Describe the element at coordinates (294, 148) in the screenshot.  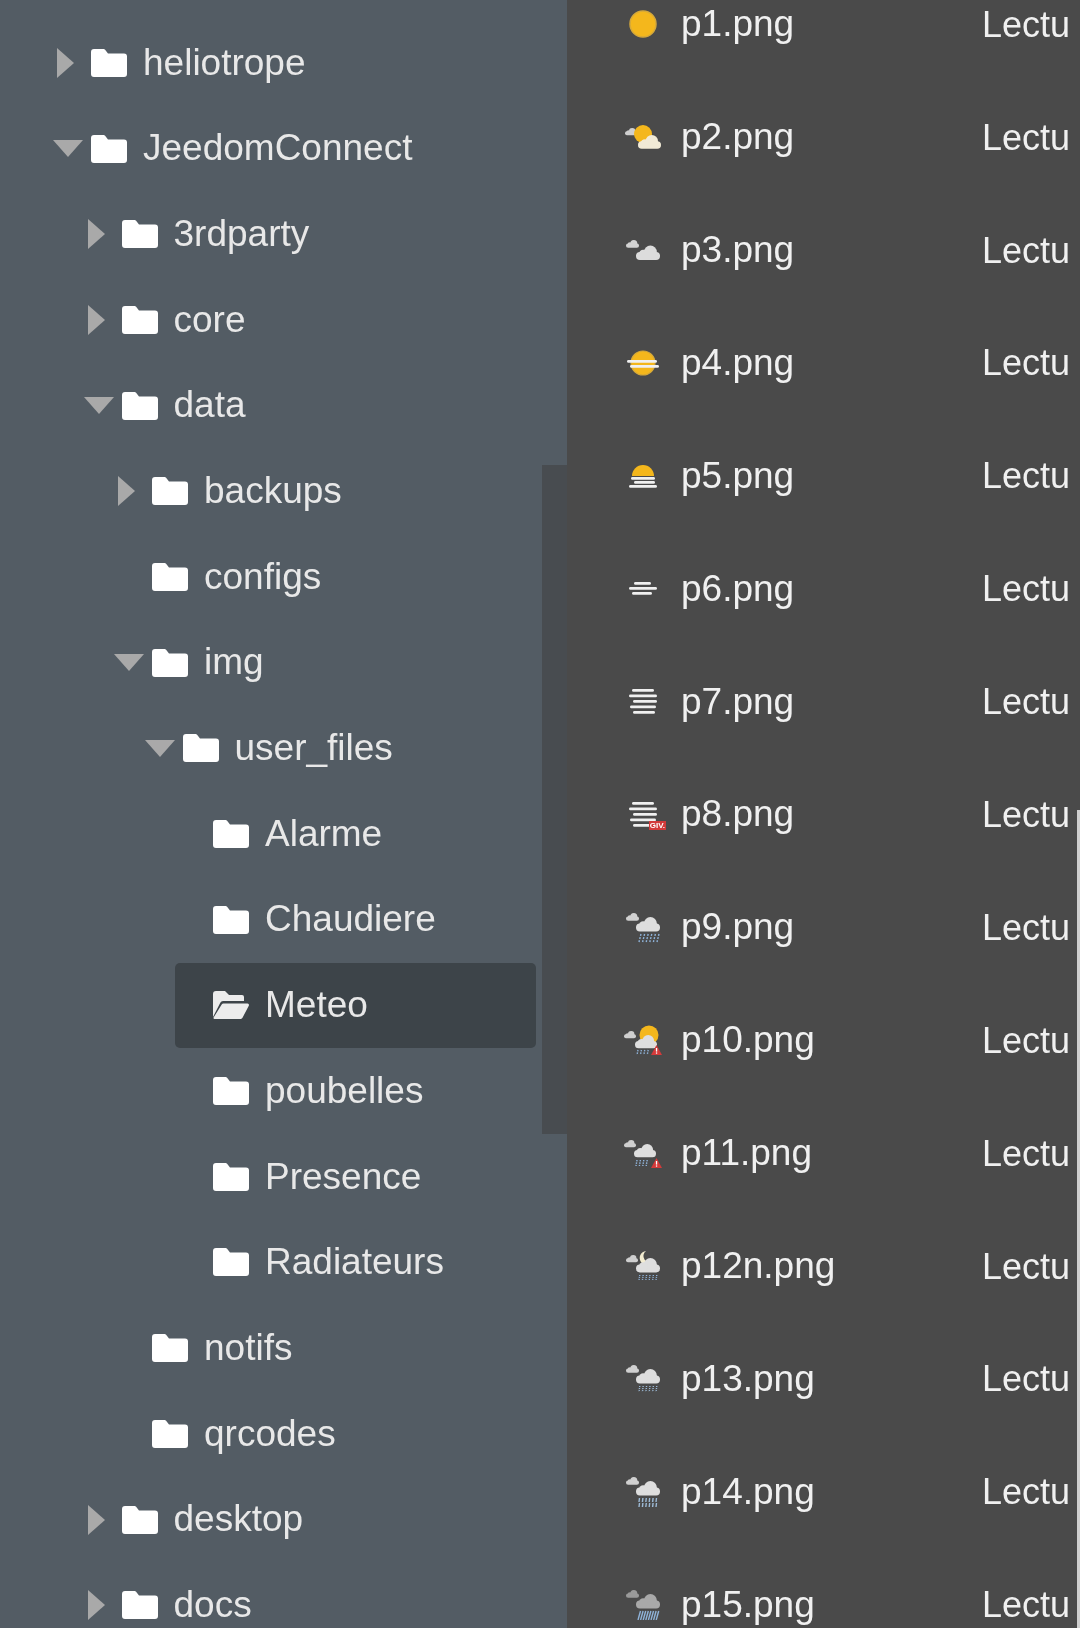
I see `tree-item: JeedomConnect` at that location.